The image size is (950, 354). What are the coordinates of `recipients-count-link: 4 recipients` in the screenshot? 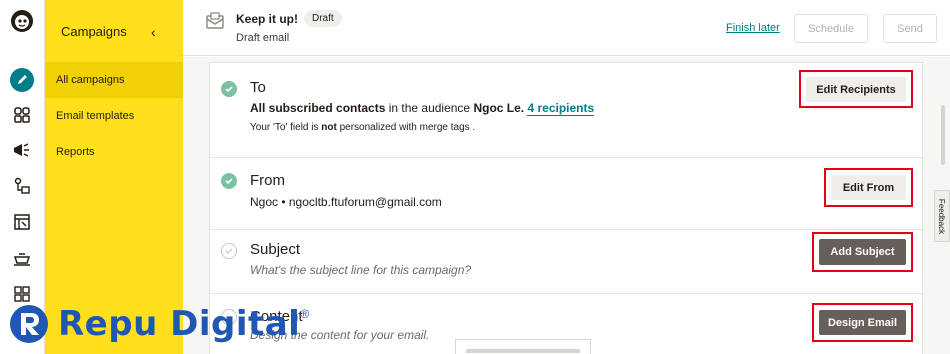 It's located at (561, 108).